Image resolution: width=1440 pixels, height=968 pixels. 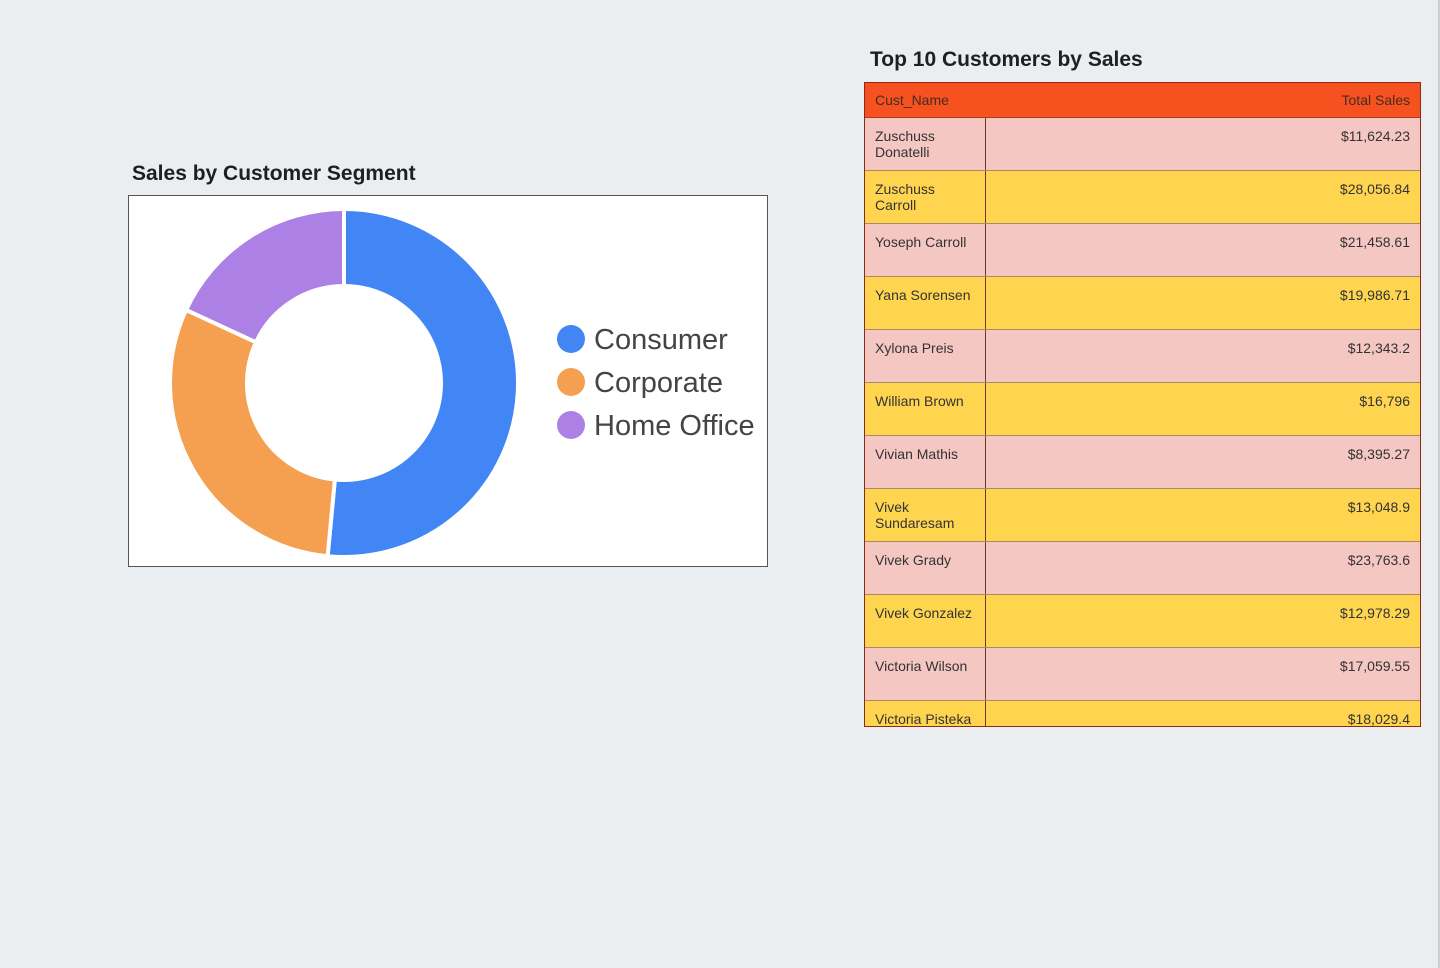 What do you see at coordinates (925, 713) in the screenshot?
I see `cell-cust-name: Victoria Pisteka` at bounding box center [925, 713].